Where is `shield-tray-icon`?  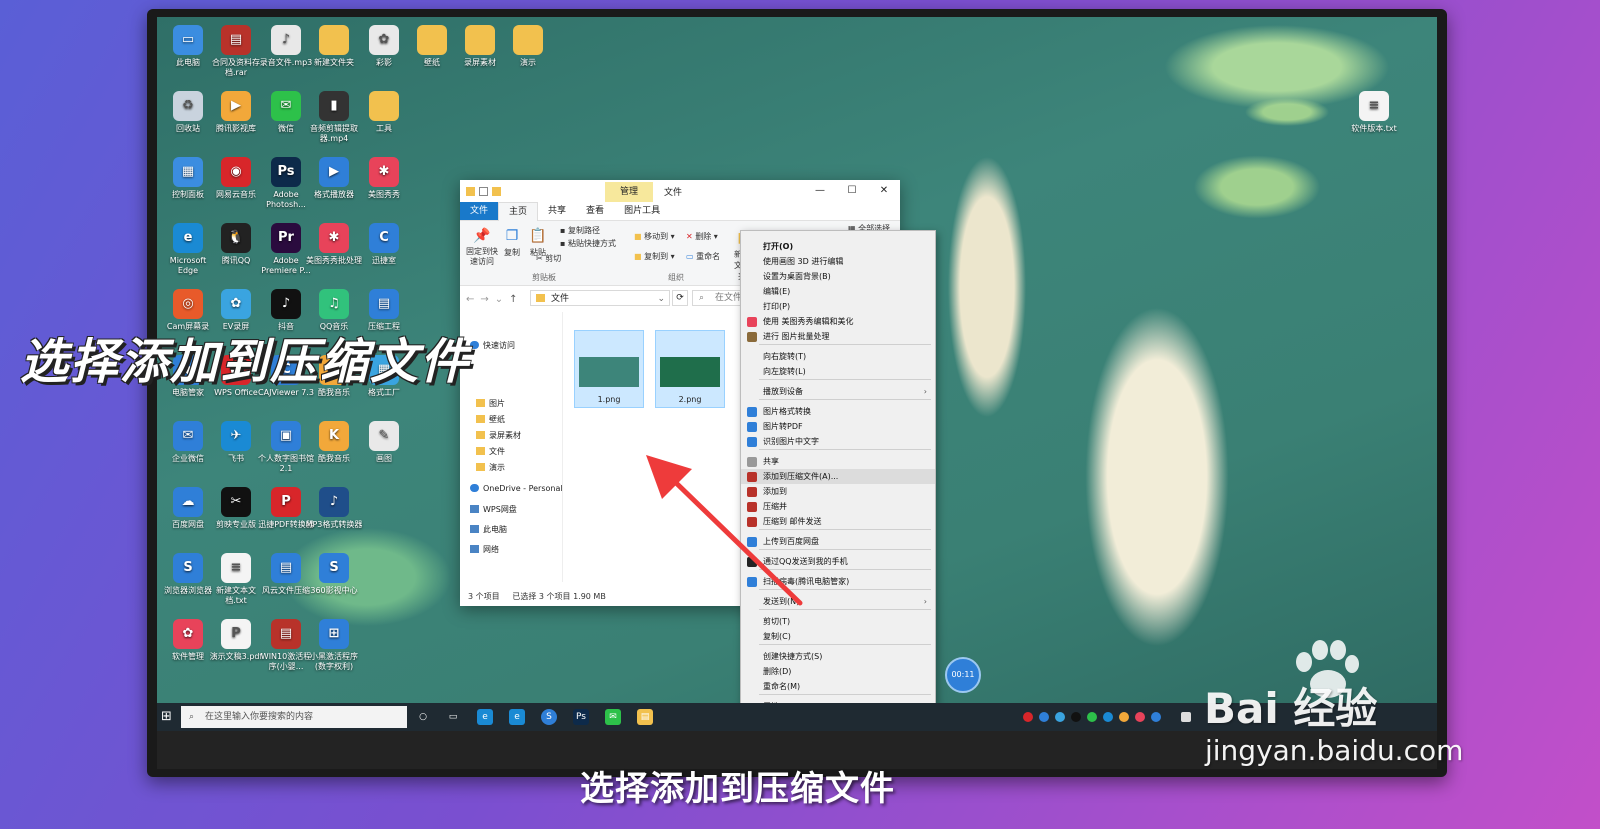
shield-tray-icon is located at coordinates (1156, 717).